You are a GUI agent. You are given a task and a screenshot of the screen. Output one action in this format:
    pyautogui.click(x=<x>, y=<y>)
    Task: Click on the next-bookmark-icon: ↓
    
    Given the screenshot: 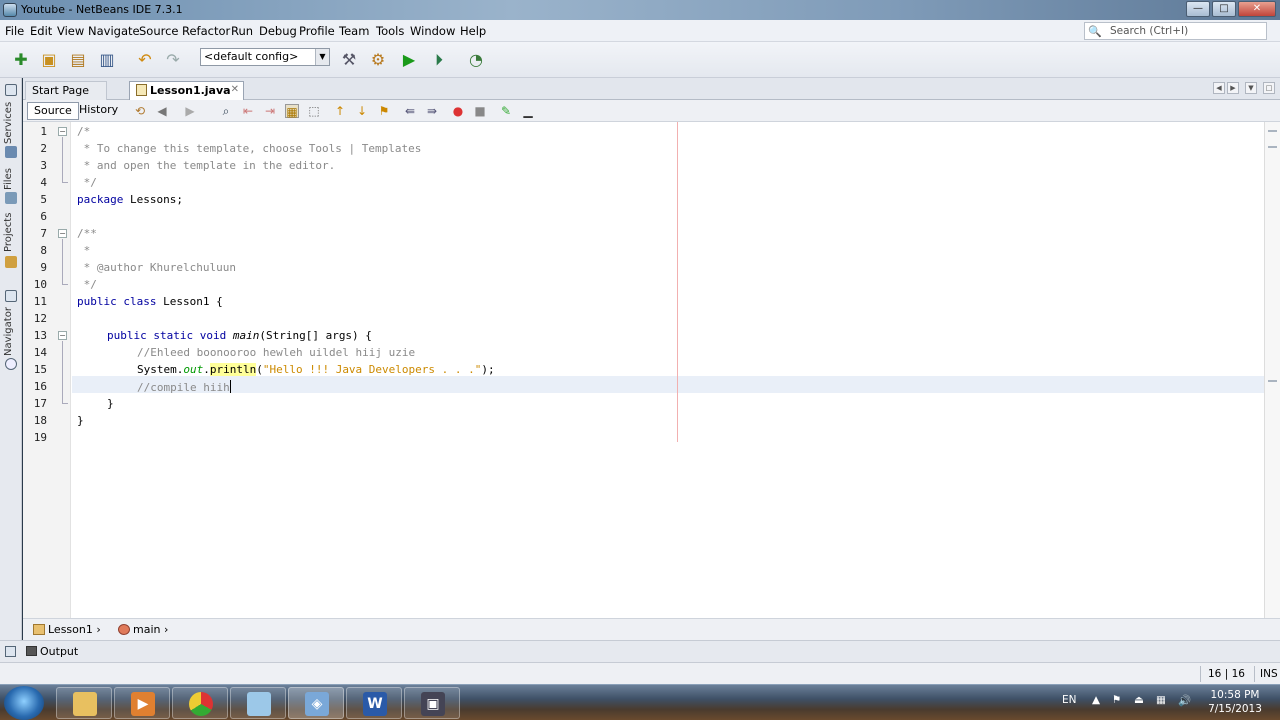 What is the action you would take?
    pyautogui.click(x=362, y=111)
    